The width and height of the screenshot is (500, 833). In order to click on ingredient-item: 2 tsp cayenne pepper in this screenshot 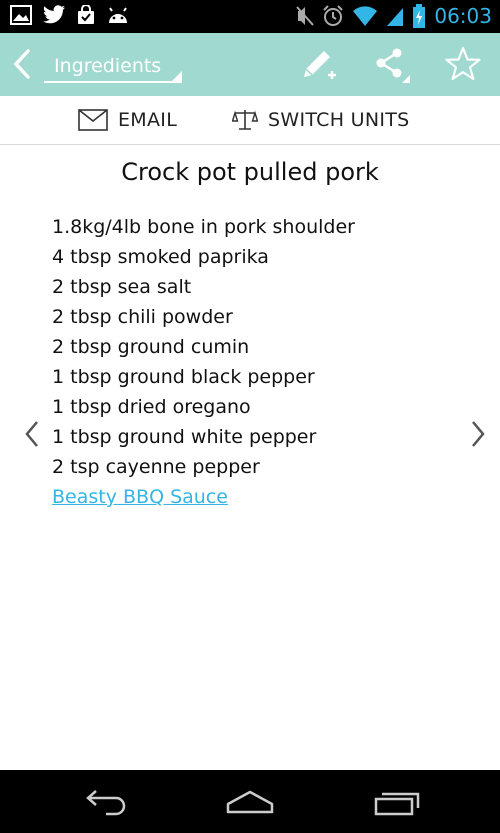, I will do `click(156, 467)`.